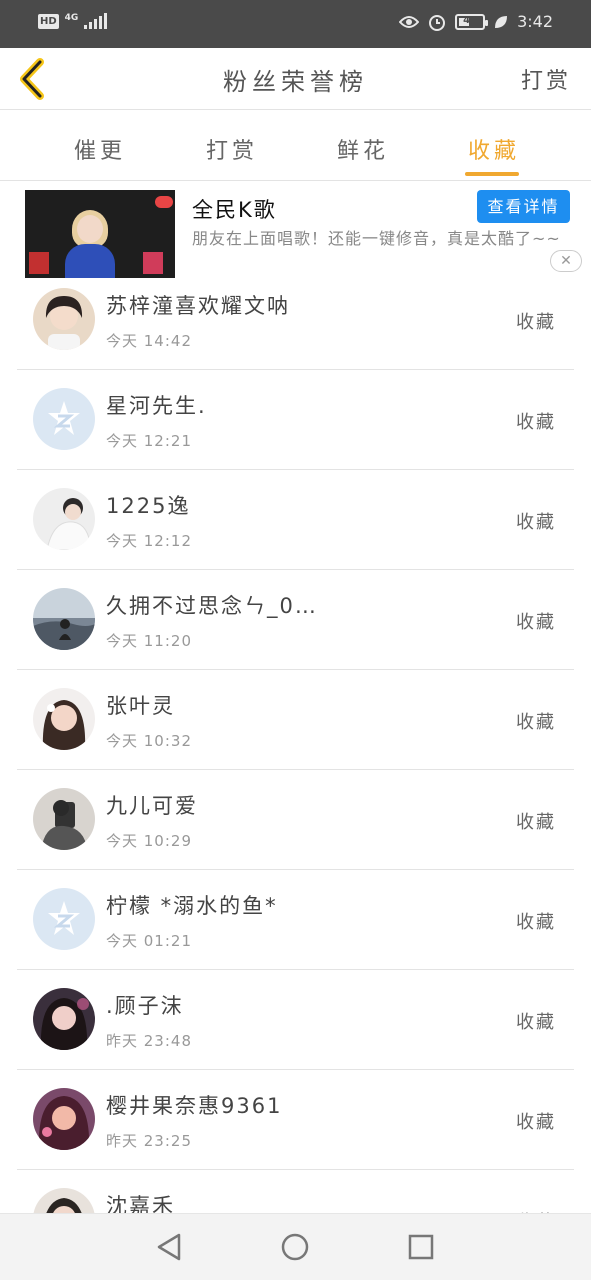 This screenshot has height=1280, width=591. I want to click on list-item: 九儿可爱 今天 10:29 收藏, so click(295, 820).